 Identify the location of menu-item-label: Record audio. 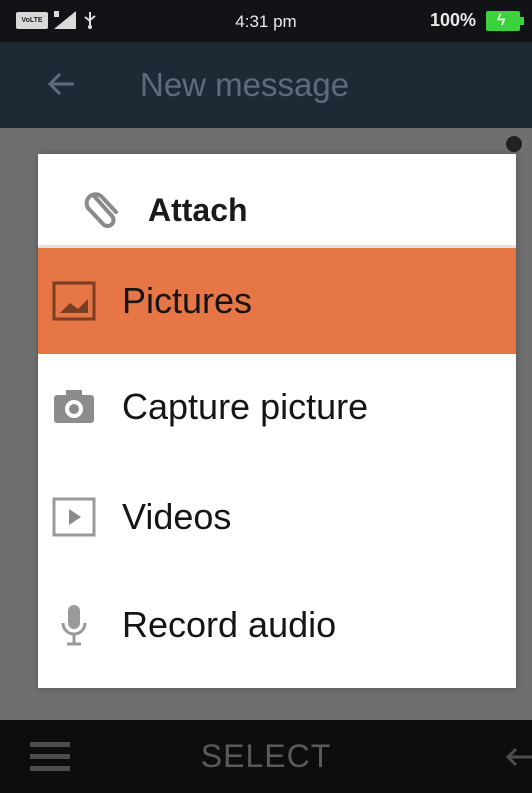
(229, 624).